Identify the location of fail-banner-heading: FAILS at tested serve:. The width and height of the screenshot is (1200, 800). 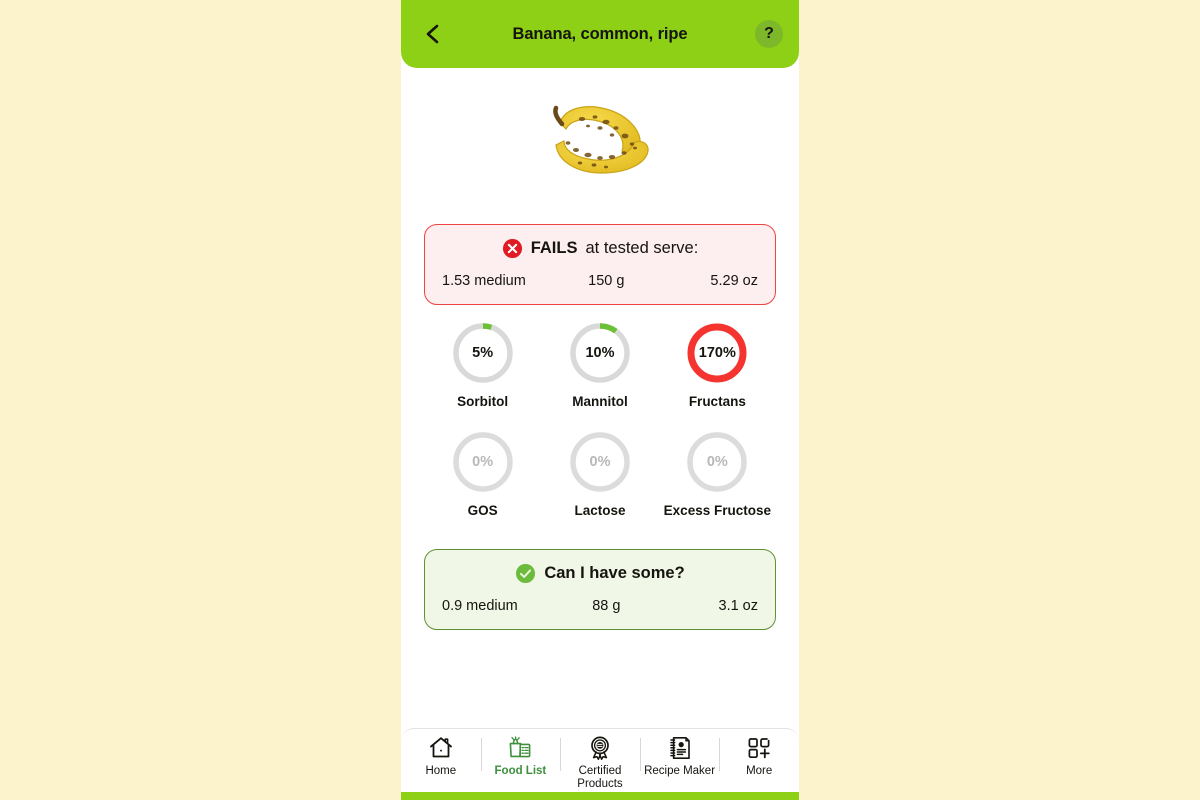
(600, 248).